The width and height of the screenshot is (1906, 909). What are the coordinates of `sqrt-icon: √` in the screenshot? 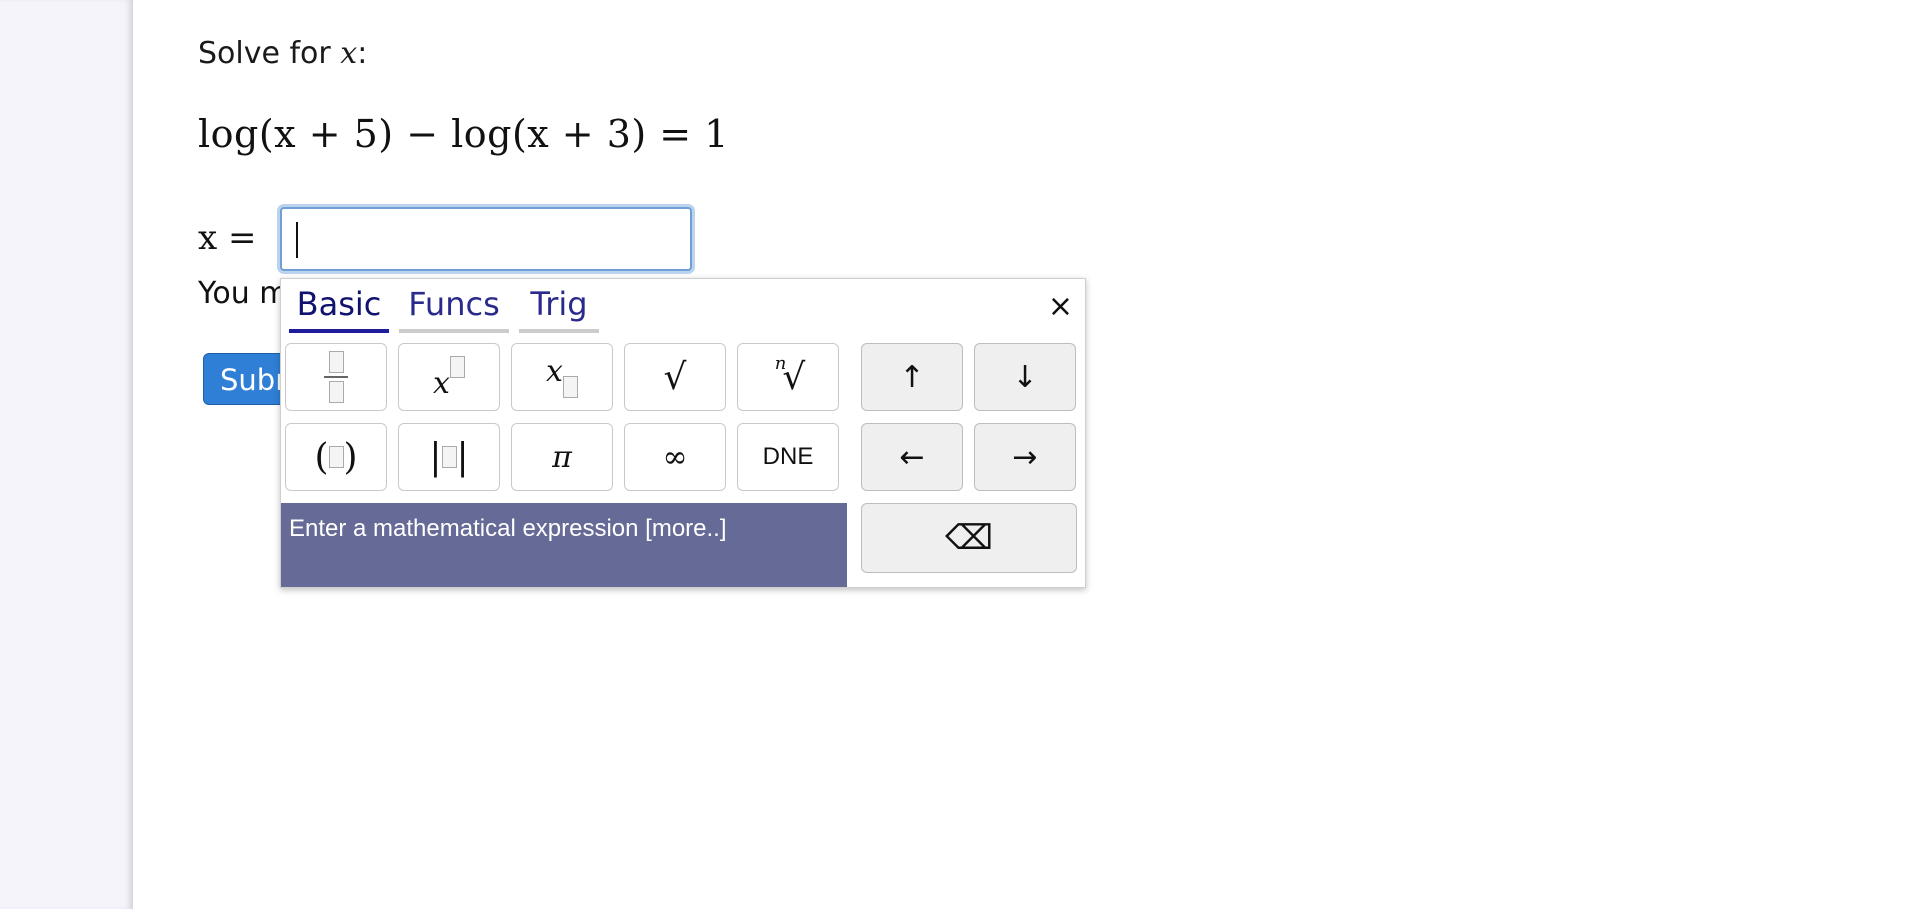 It's located at (675, 377).